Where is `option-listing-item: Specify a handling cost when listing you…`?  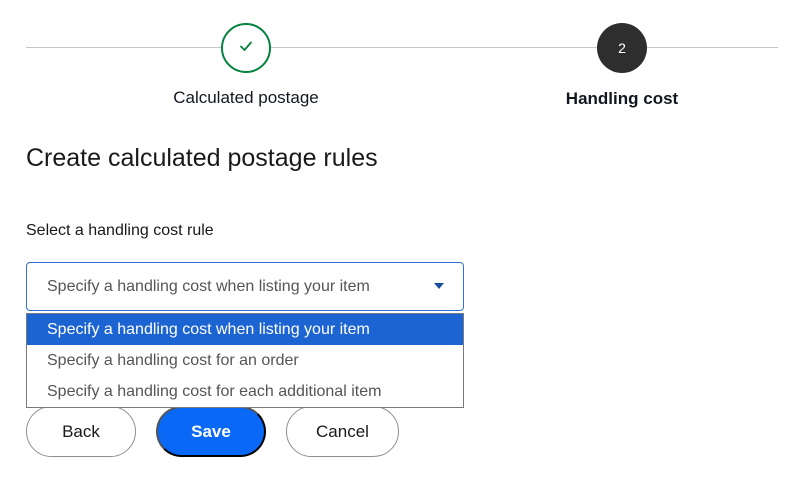 option-listing-item: Specify a handling cost when listing you… is located at coordinates (245, 329).